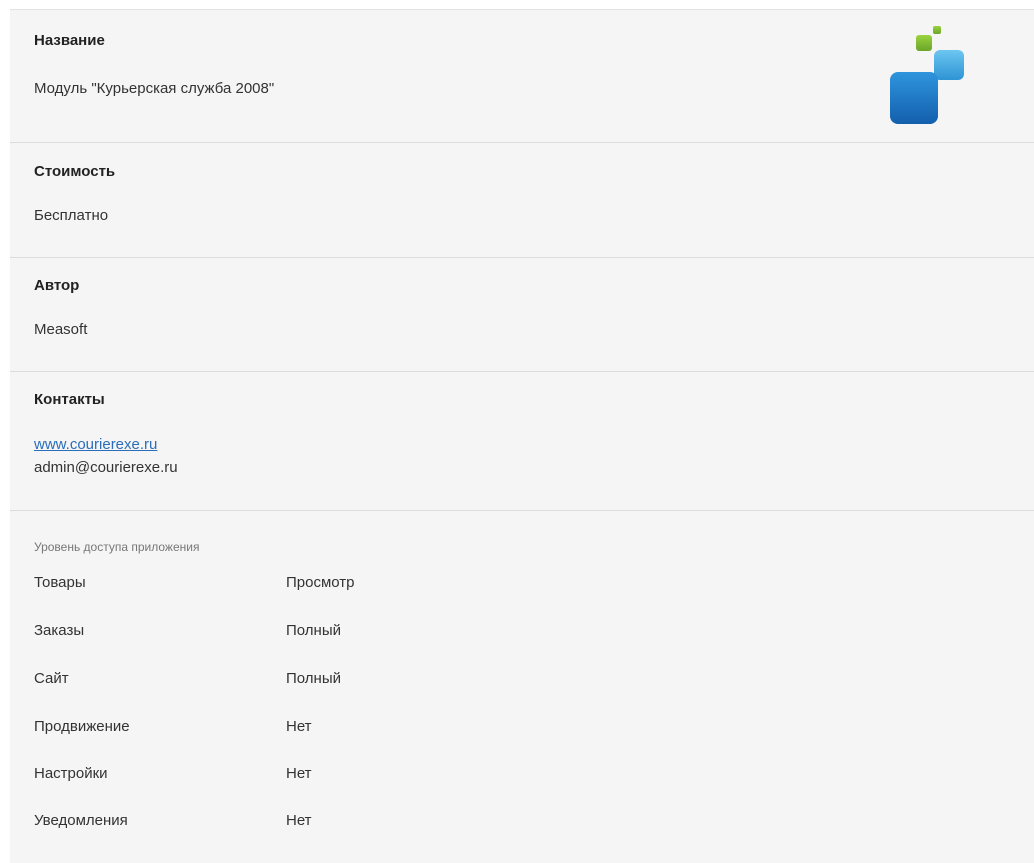  Describe the element at coordinates (51, 678) in the screenshot. I see `permission-name: Сайт` at that location.